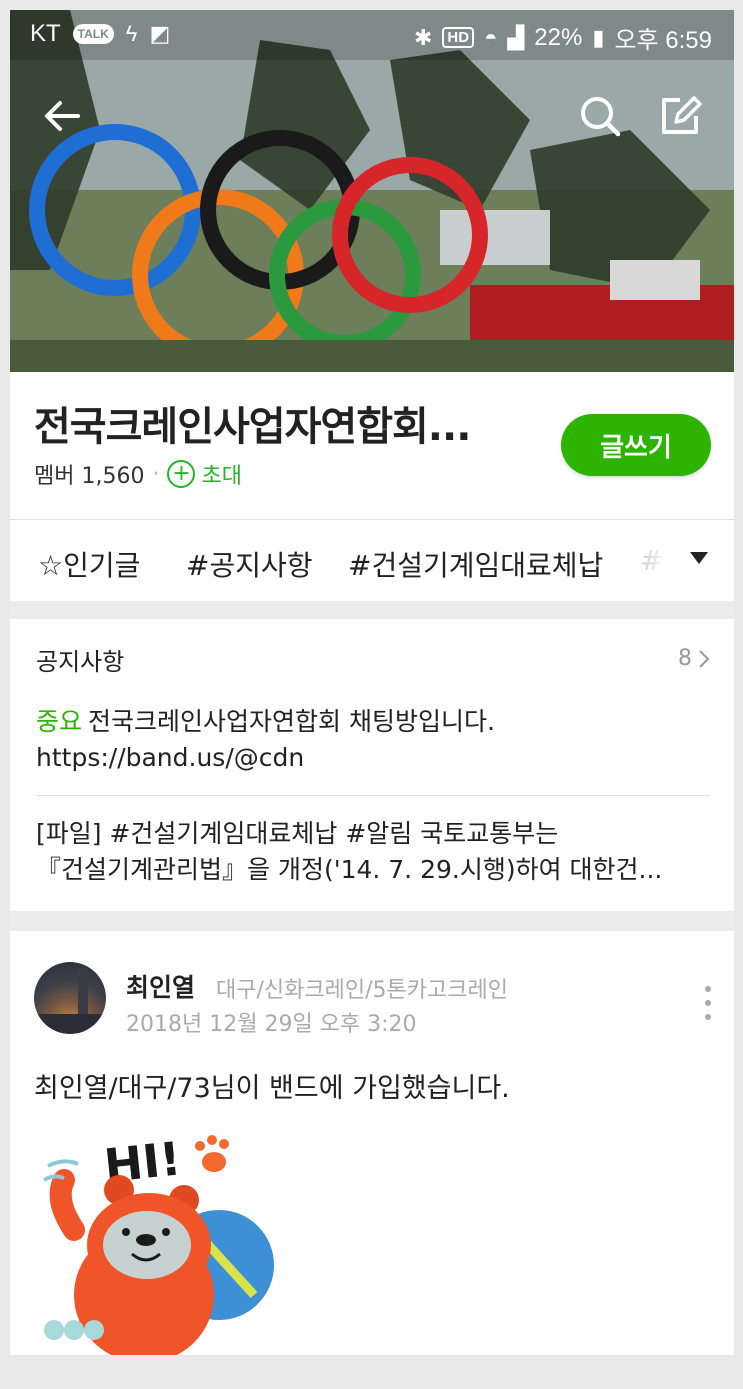 This screenshot has height=1389, width=743. I want to click on avatar-photo, so click(70, 1001).